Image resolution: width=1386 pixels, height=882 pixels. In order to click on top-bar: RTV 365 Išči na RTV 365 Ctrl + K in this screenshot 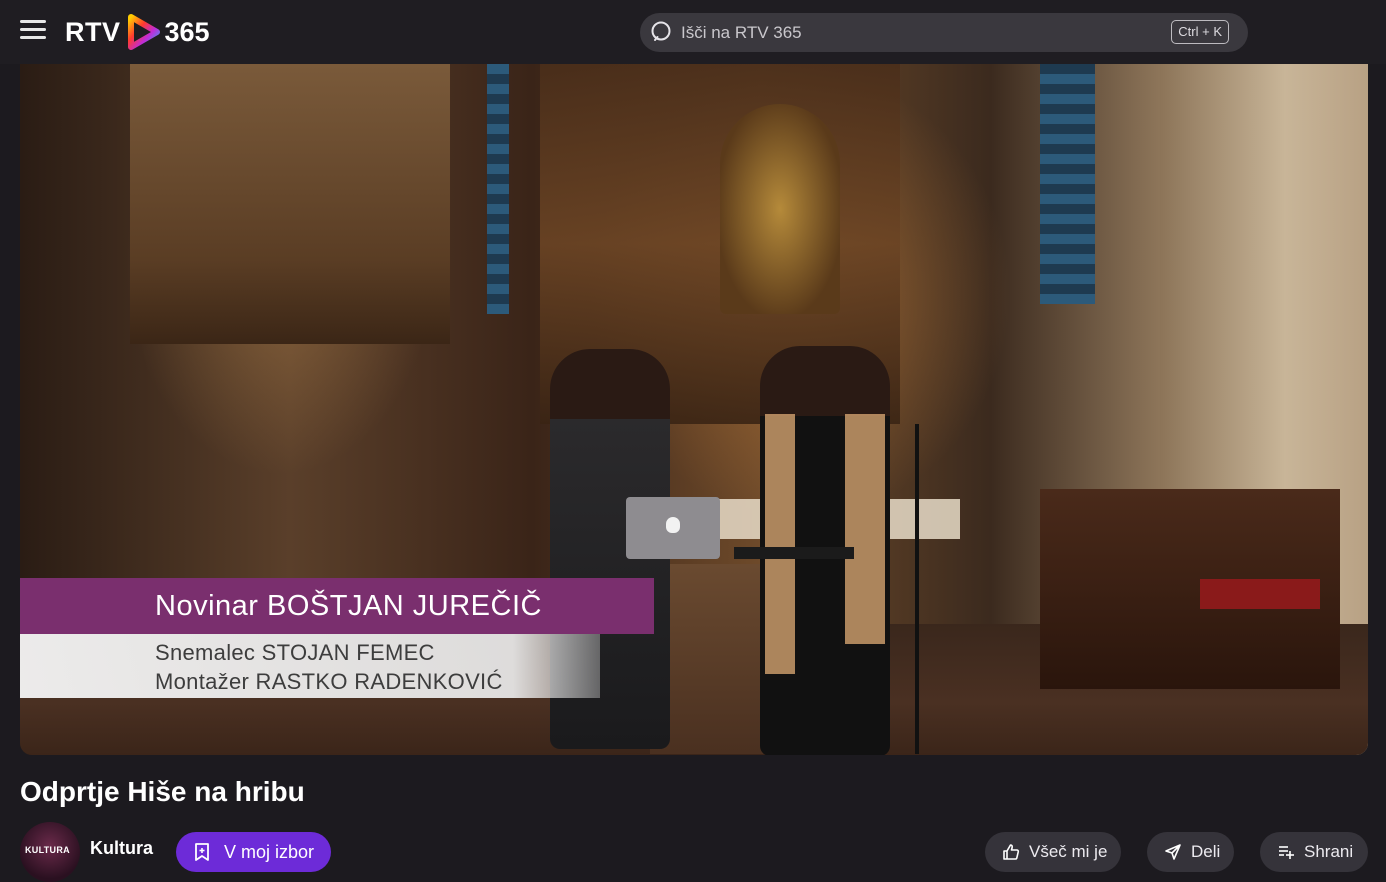, I will do `click(693, 32)`.